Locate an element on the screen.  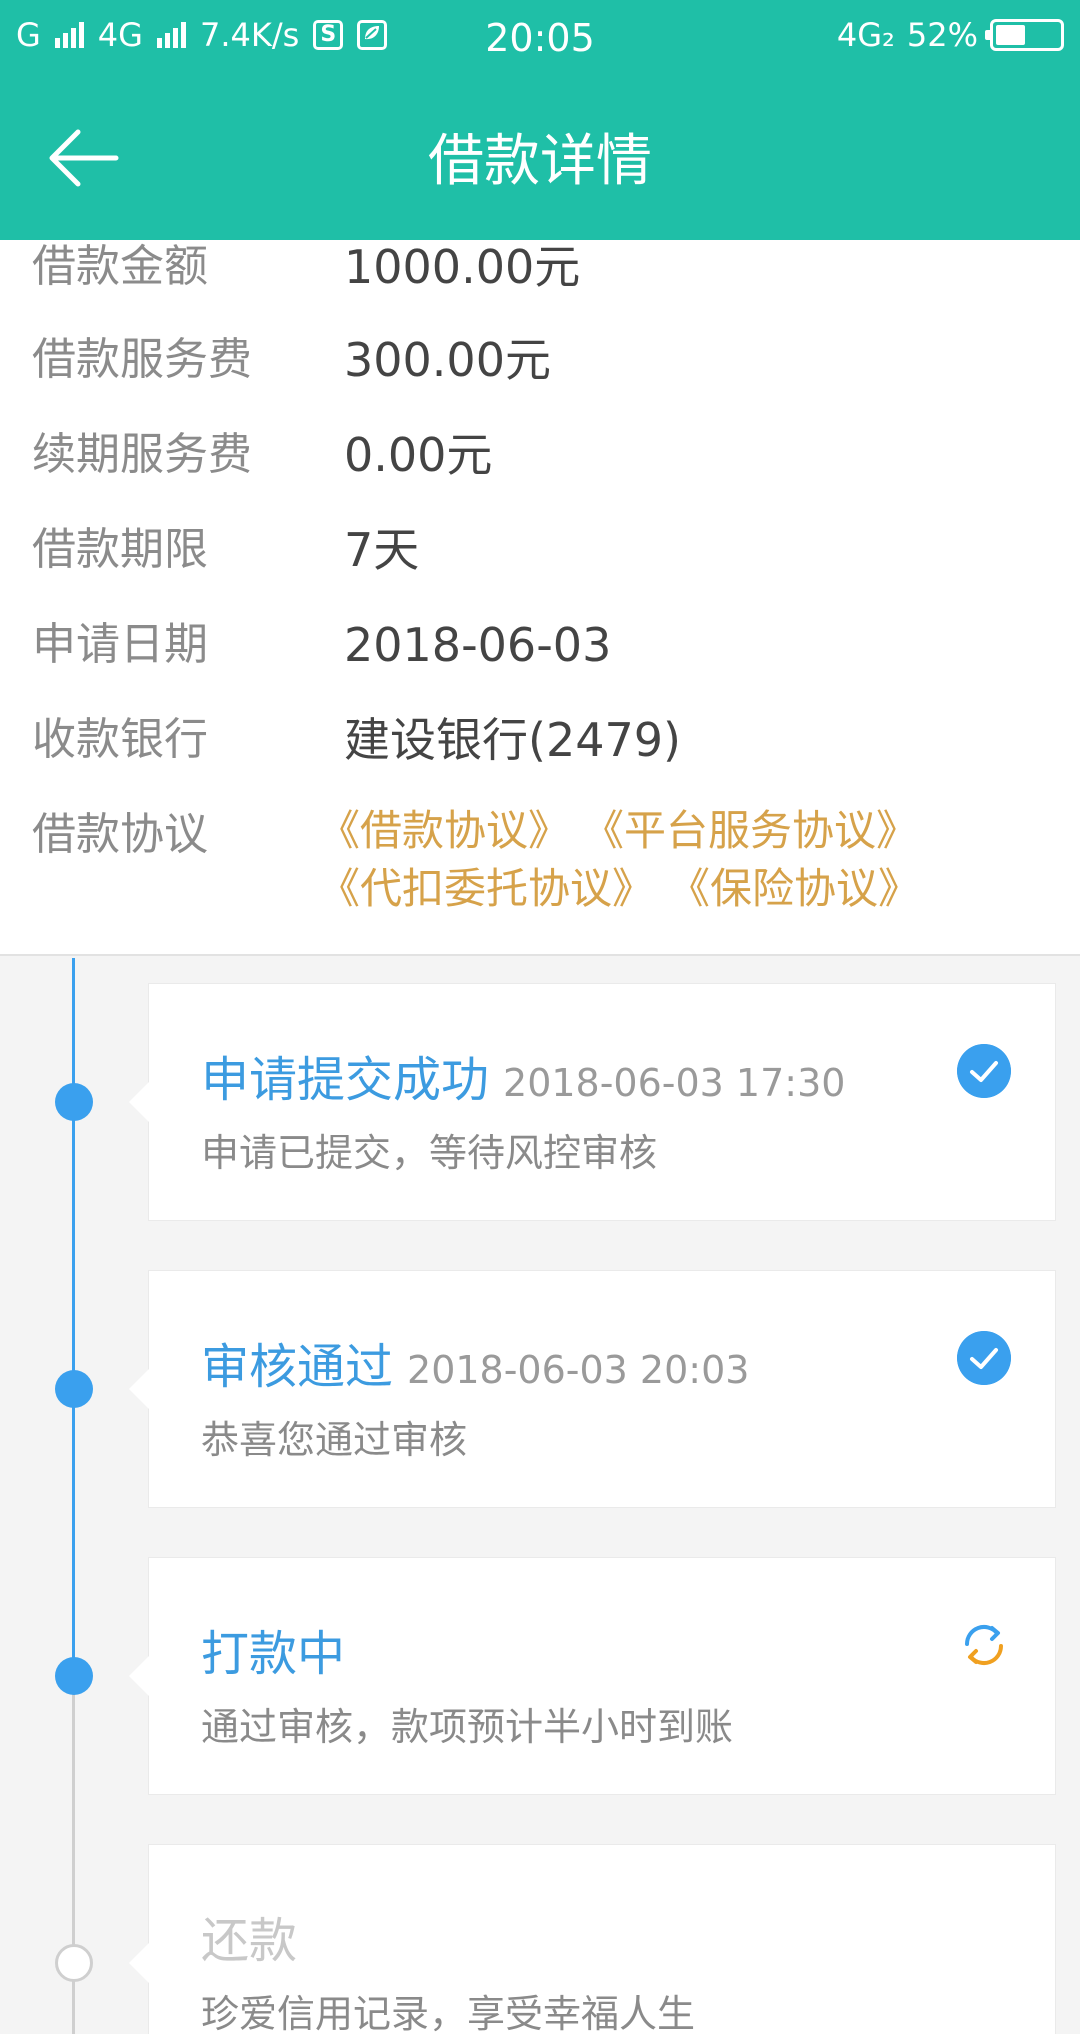
step-name: 申请提交成功 is located at coordinates (345, 1080).